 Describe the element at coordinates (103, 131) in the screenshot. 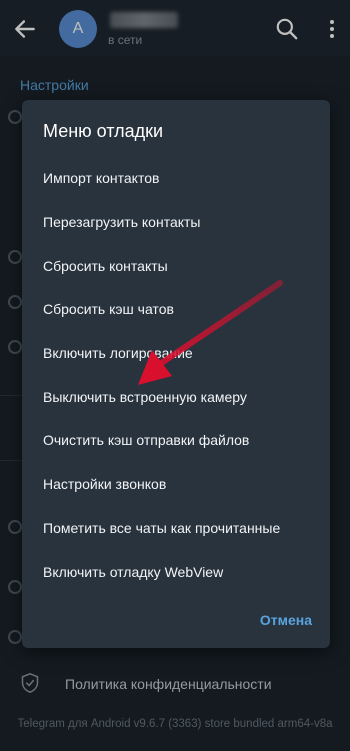

I see `dialog-title: Меню отладки` at that location.